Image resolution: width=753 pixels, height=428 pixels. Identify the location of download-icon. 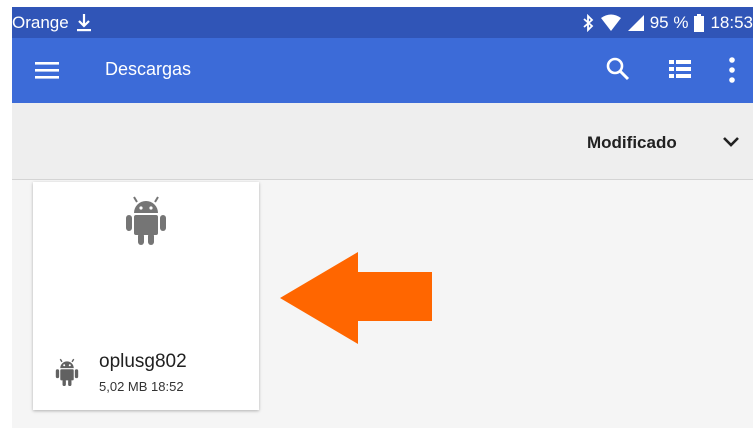
(83, 22).